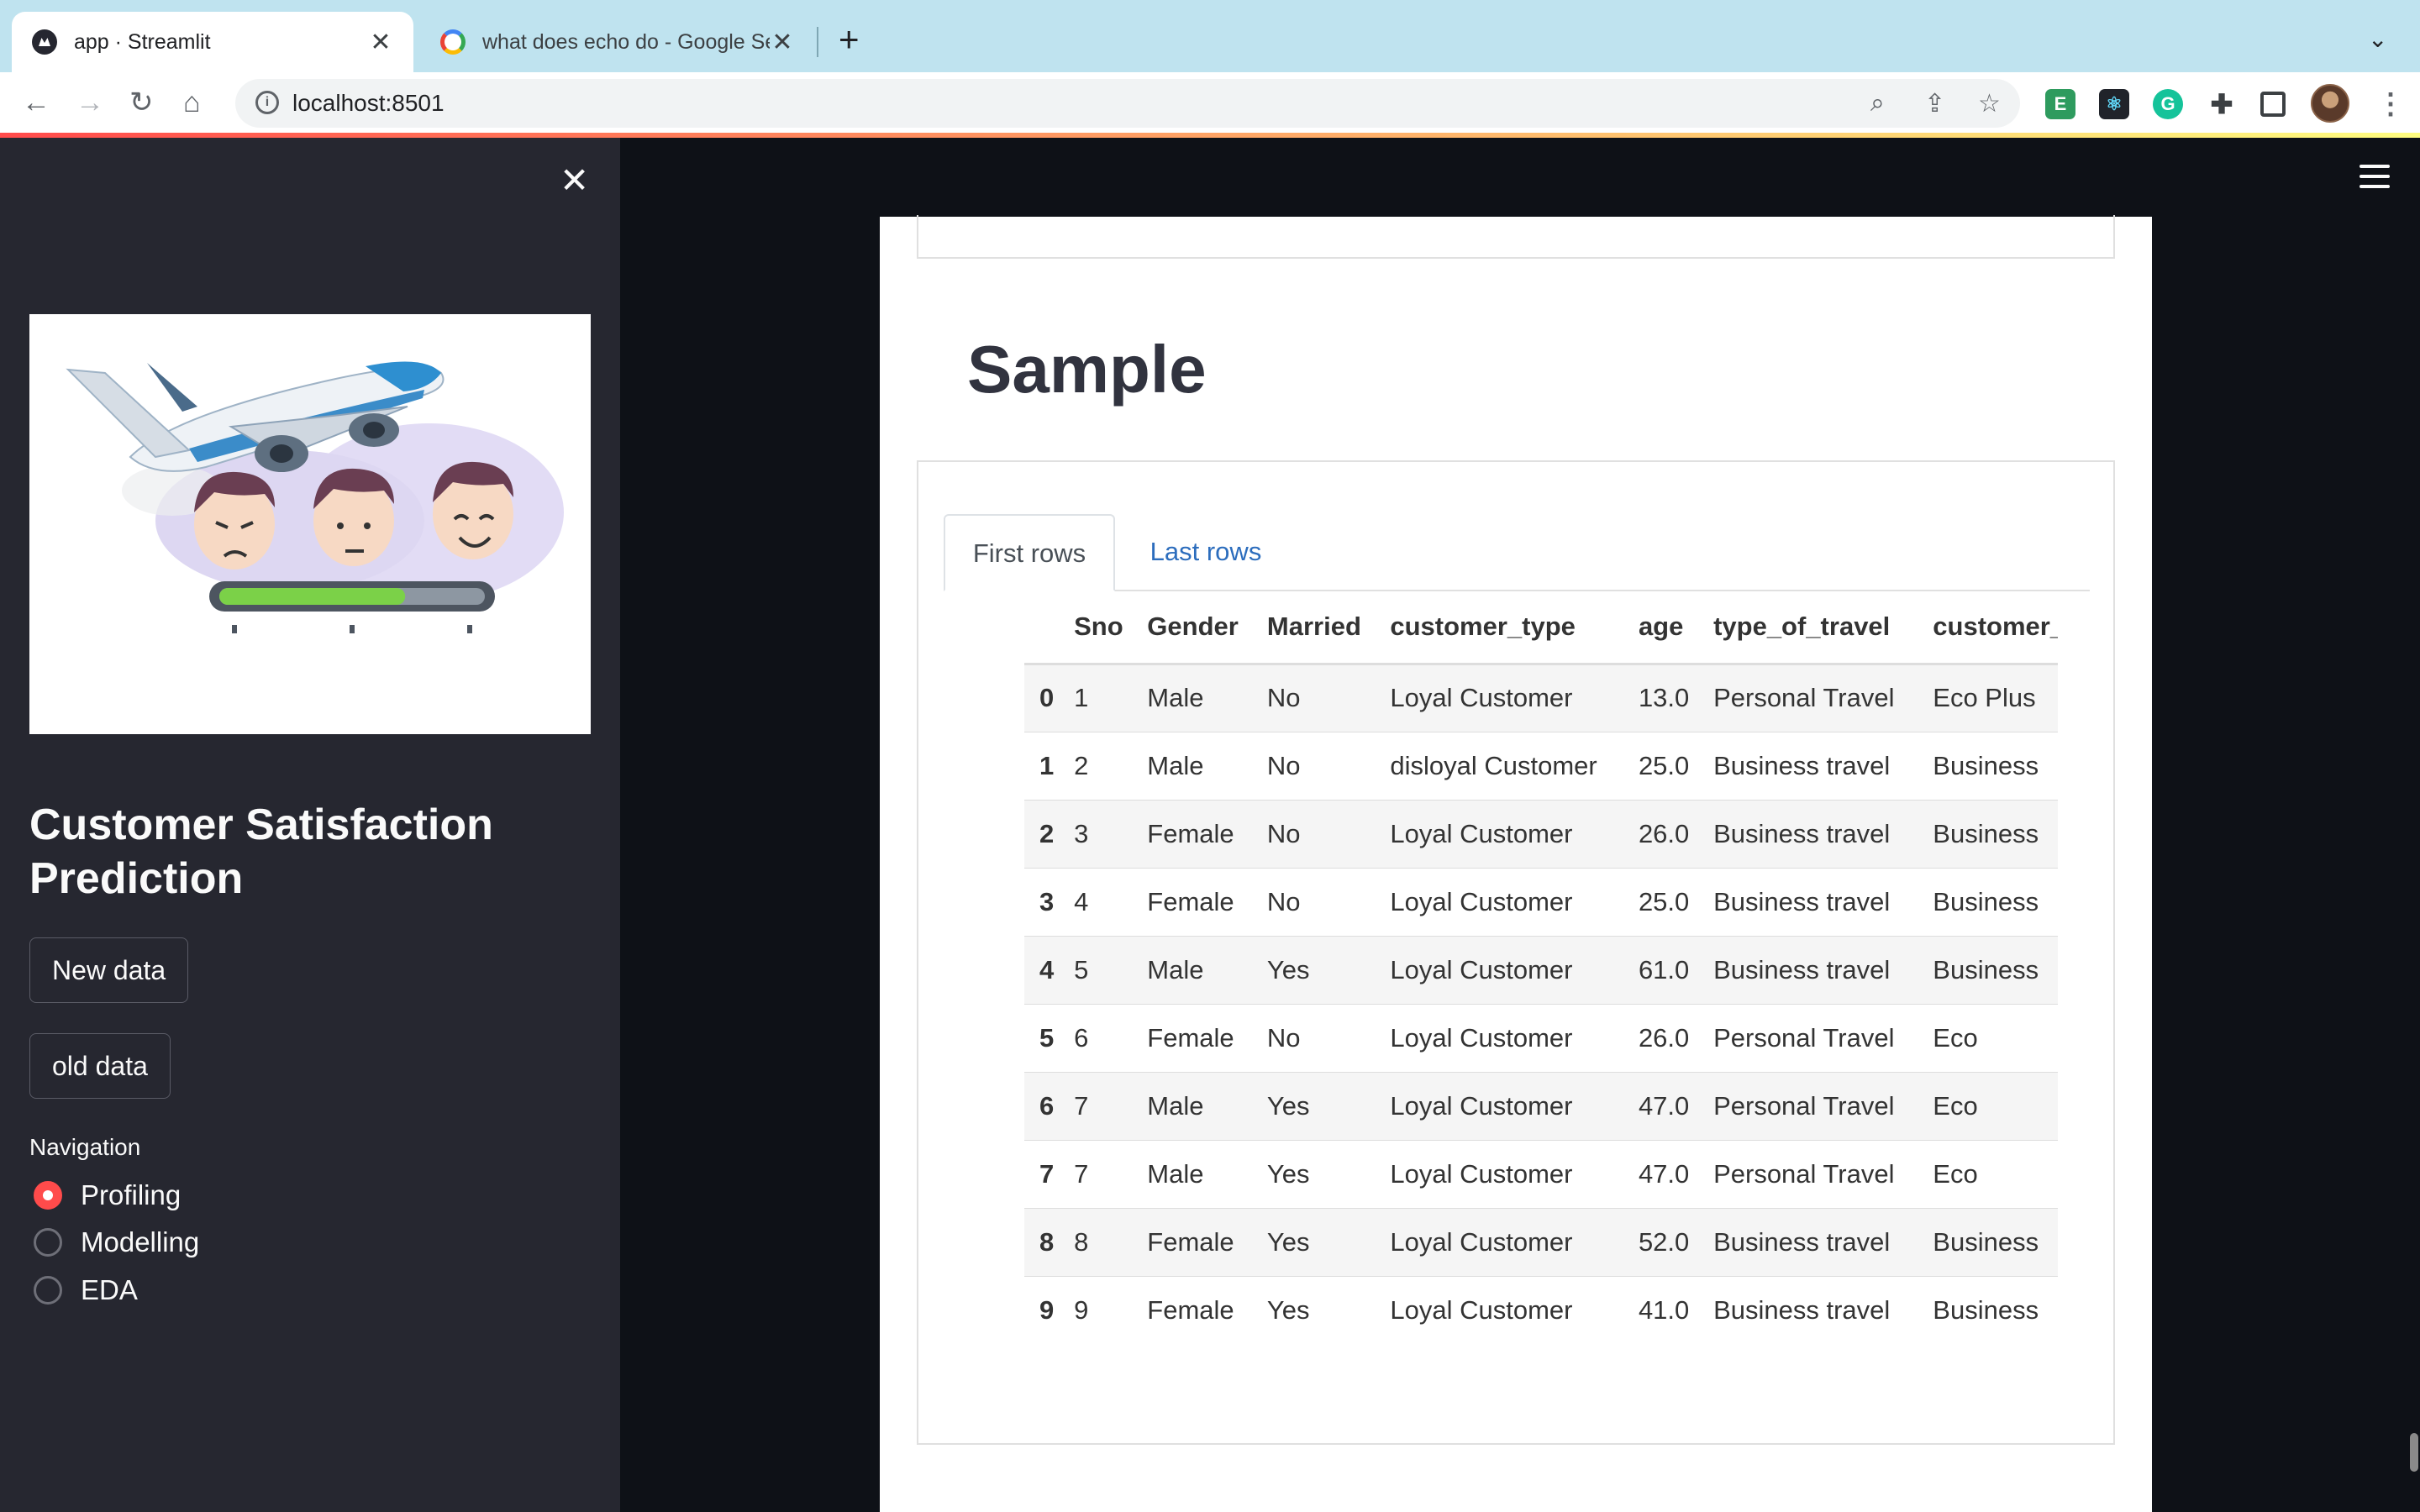 This screenshot has width=2420, height=1512. Describe the element at coordinates (1517, 552) in the screenshot. I see `sample-tabs: First rows Last rows` at that location.